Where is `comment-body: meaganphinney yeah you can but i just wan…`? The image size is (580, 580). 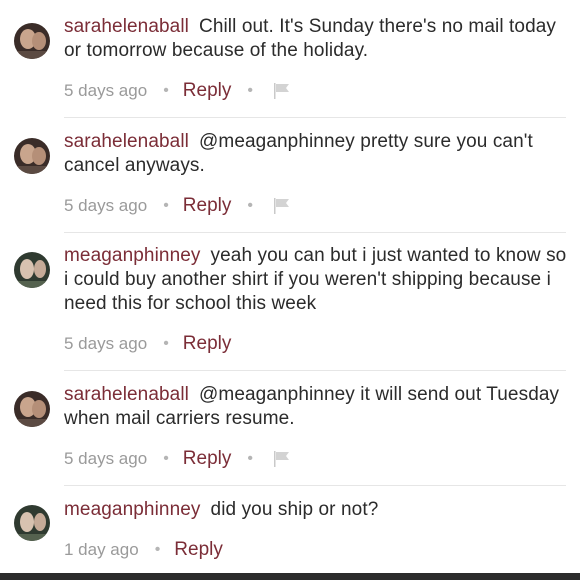
comment-body: meaganphinney yeah you can but i just wan… is located at coordinates (317, 280).